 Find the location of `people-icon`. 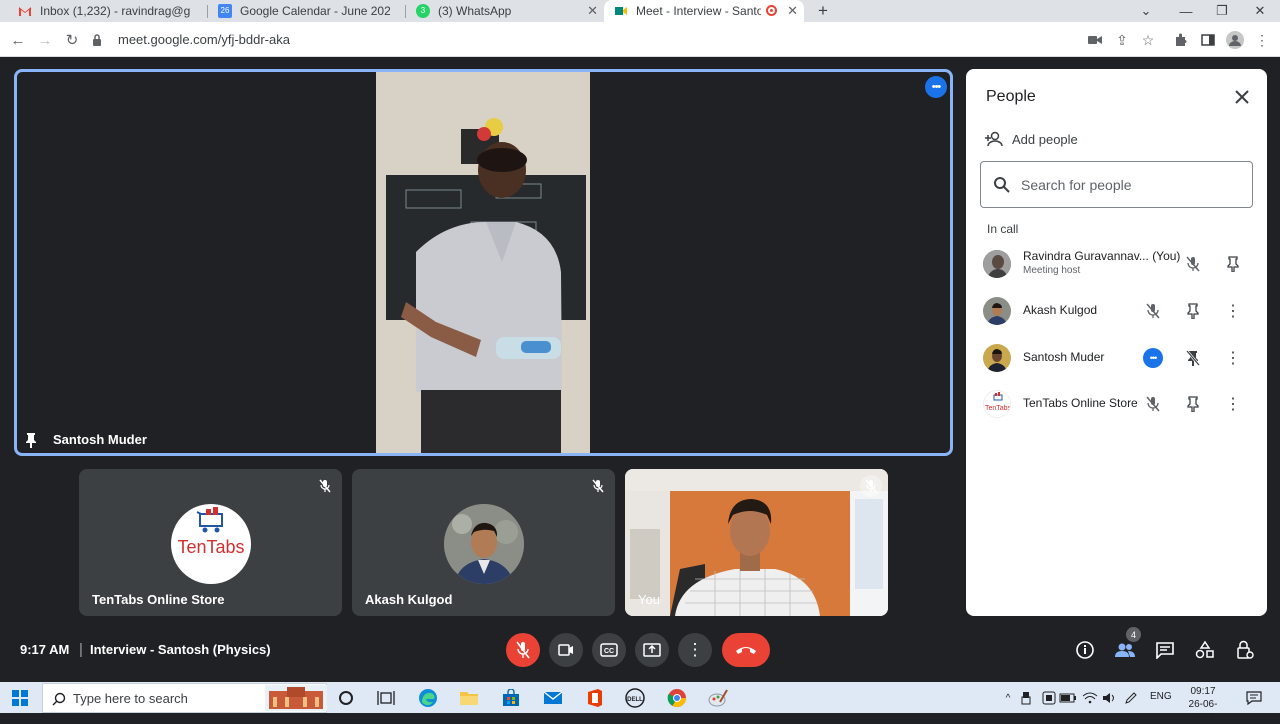

people-icon is located at coordinates (1125, 650).